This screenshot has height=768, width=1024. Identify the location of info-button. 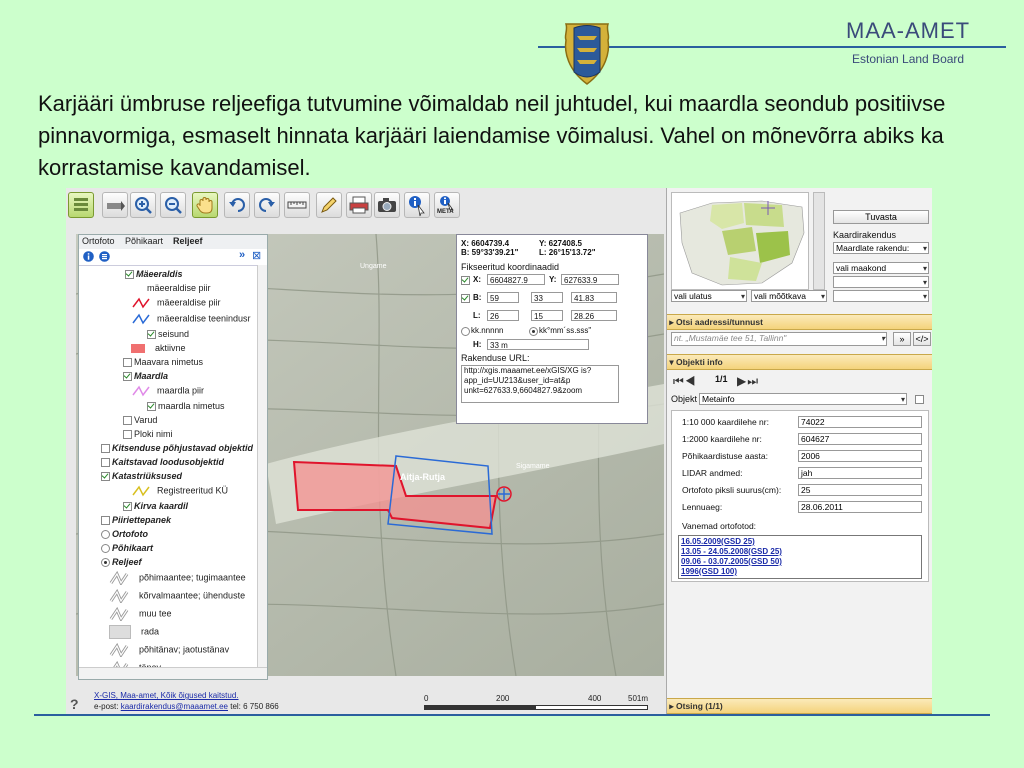
(417, 205).